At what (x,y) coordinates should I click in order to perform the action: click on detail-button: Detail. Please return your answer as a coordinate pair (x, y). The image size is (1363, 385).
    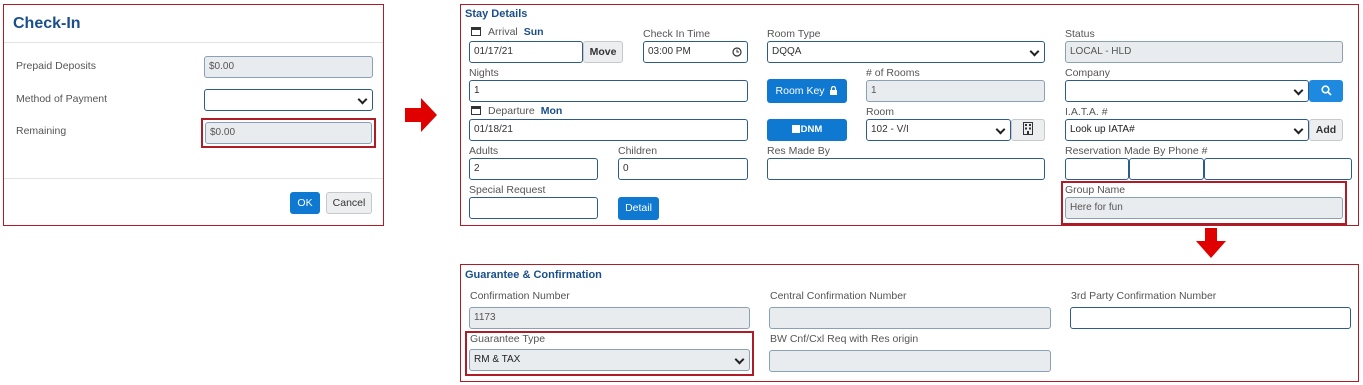
    Looking at the image, I should click on (638, 208).